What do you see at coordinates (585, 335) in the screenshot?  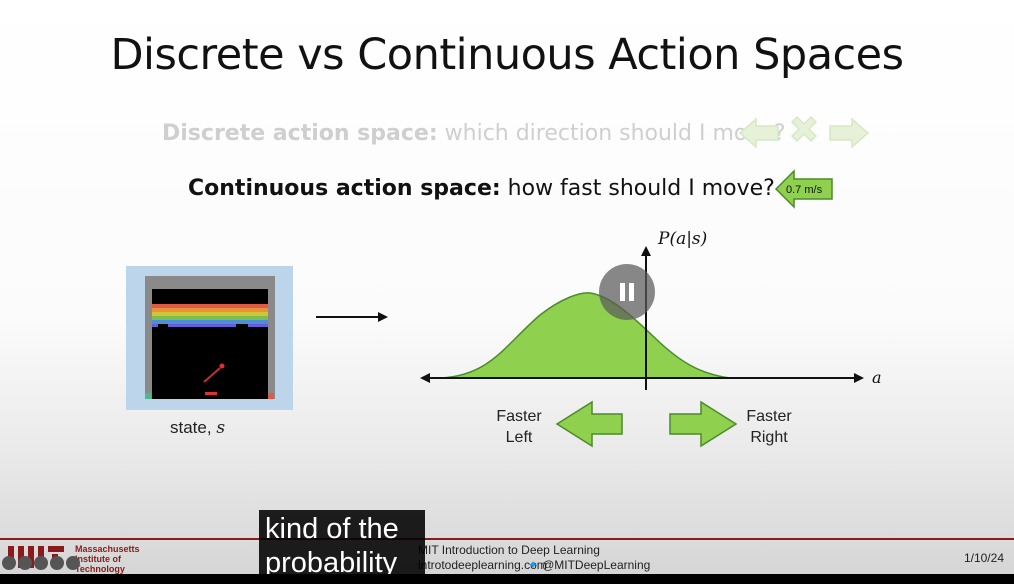 I see `gaussian-curve` at bounding box center [585, 335].